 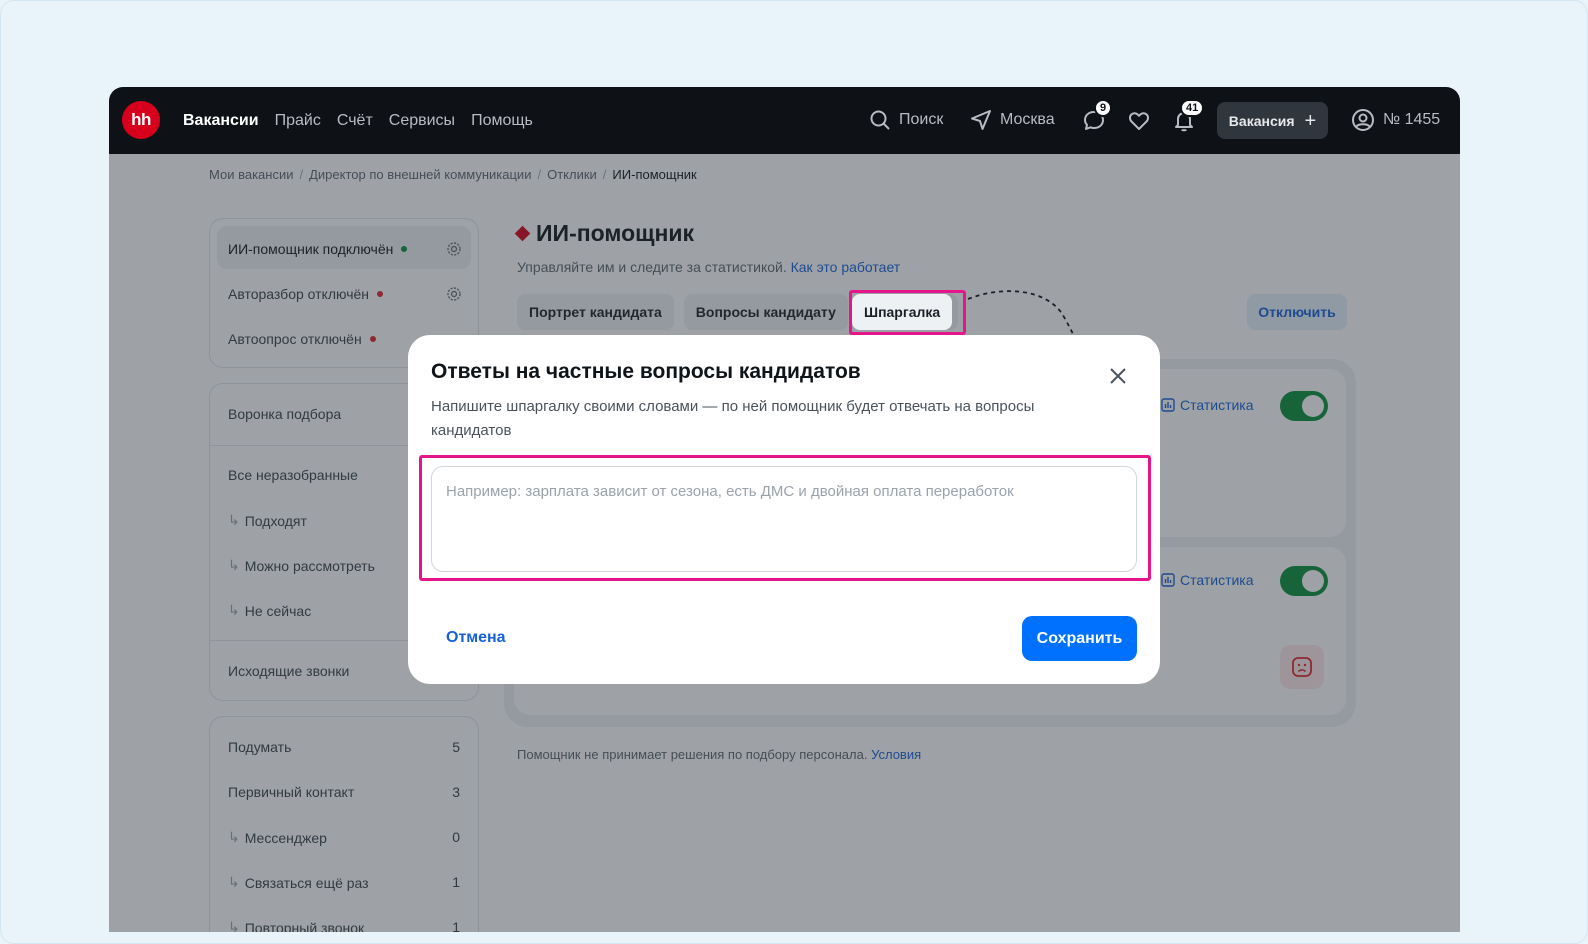 I want to click on create-vacancy-label: Вакансия, so click(x=1261, y=120).